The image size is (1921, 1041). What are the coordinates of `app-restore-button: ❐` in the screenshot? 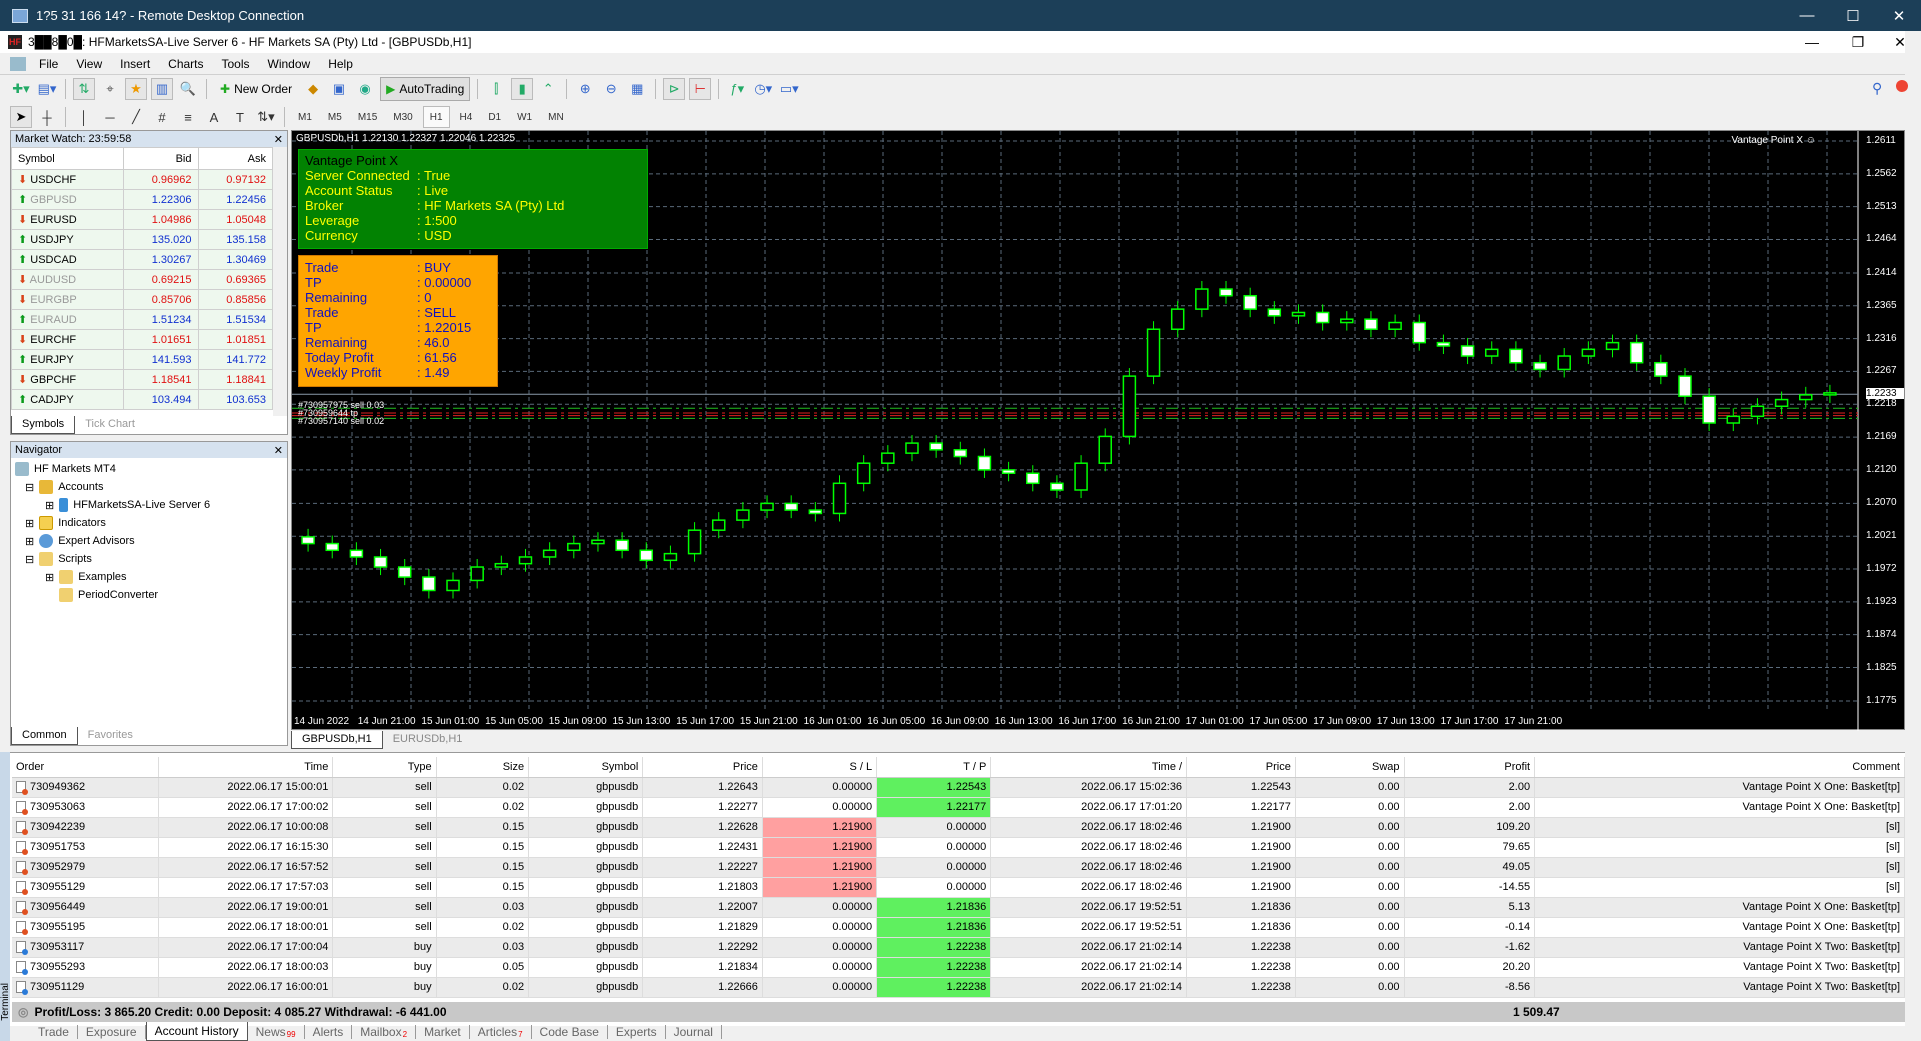 It's located at (1858, 42).